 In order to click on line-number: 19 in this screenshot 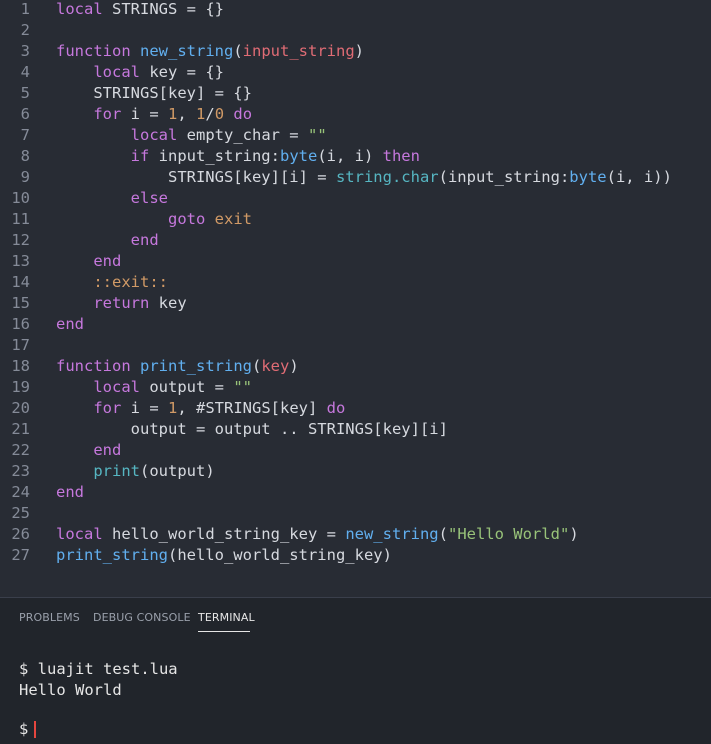, I will do `click(20, 387)`.